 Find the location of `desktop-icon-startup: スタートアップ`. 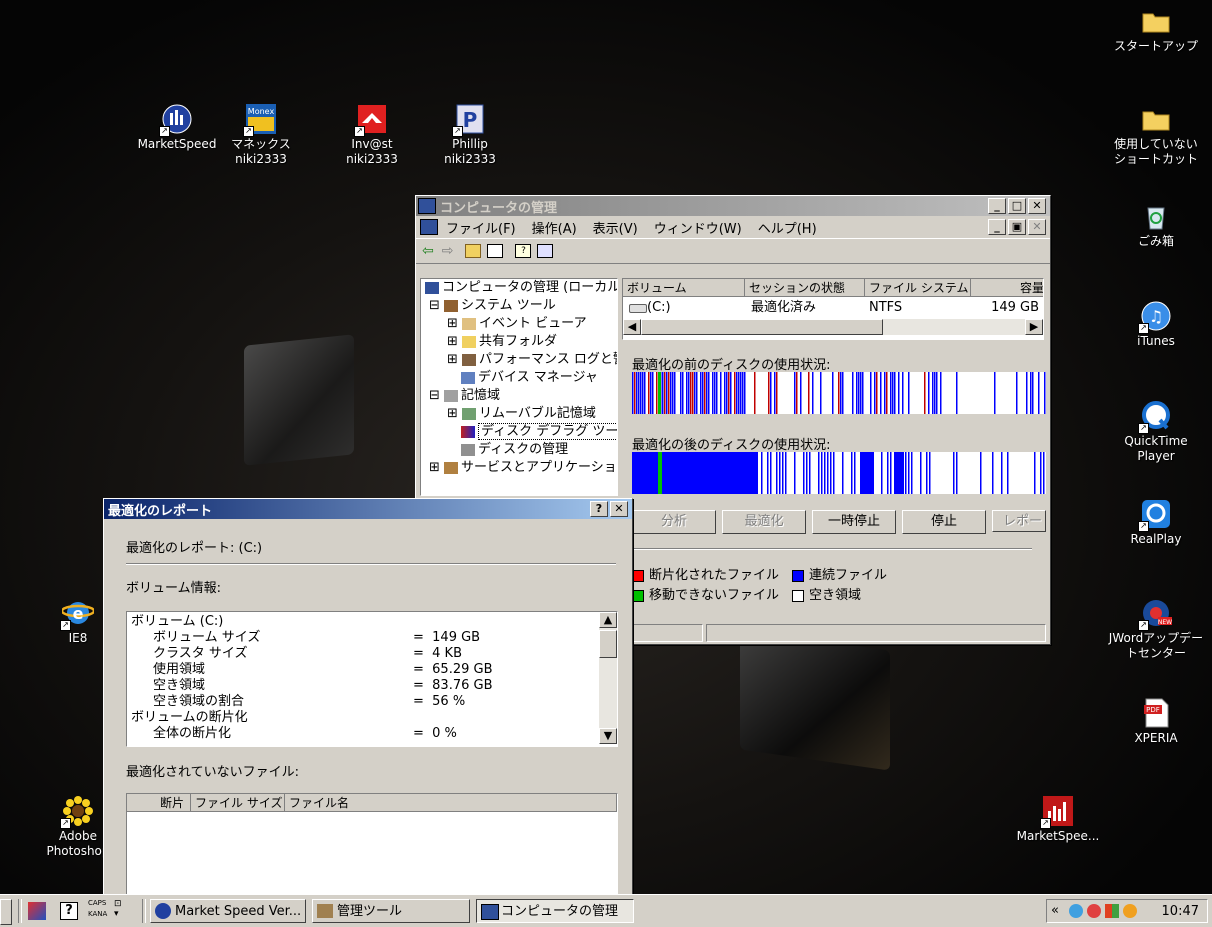

desktop-icon-startup: スタートアップ is located at coordinates (1156, 29).